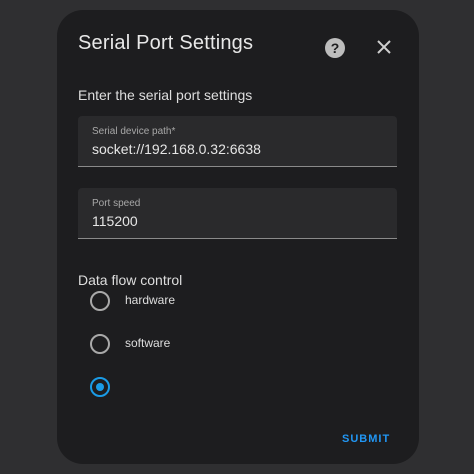 This screenshot has width=474, height=474. I want to click on submit-button: SUBMIT, so click(366, 439).